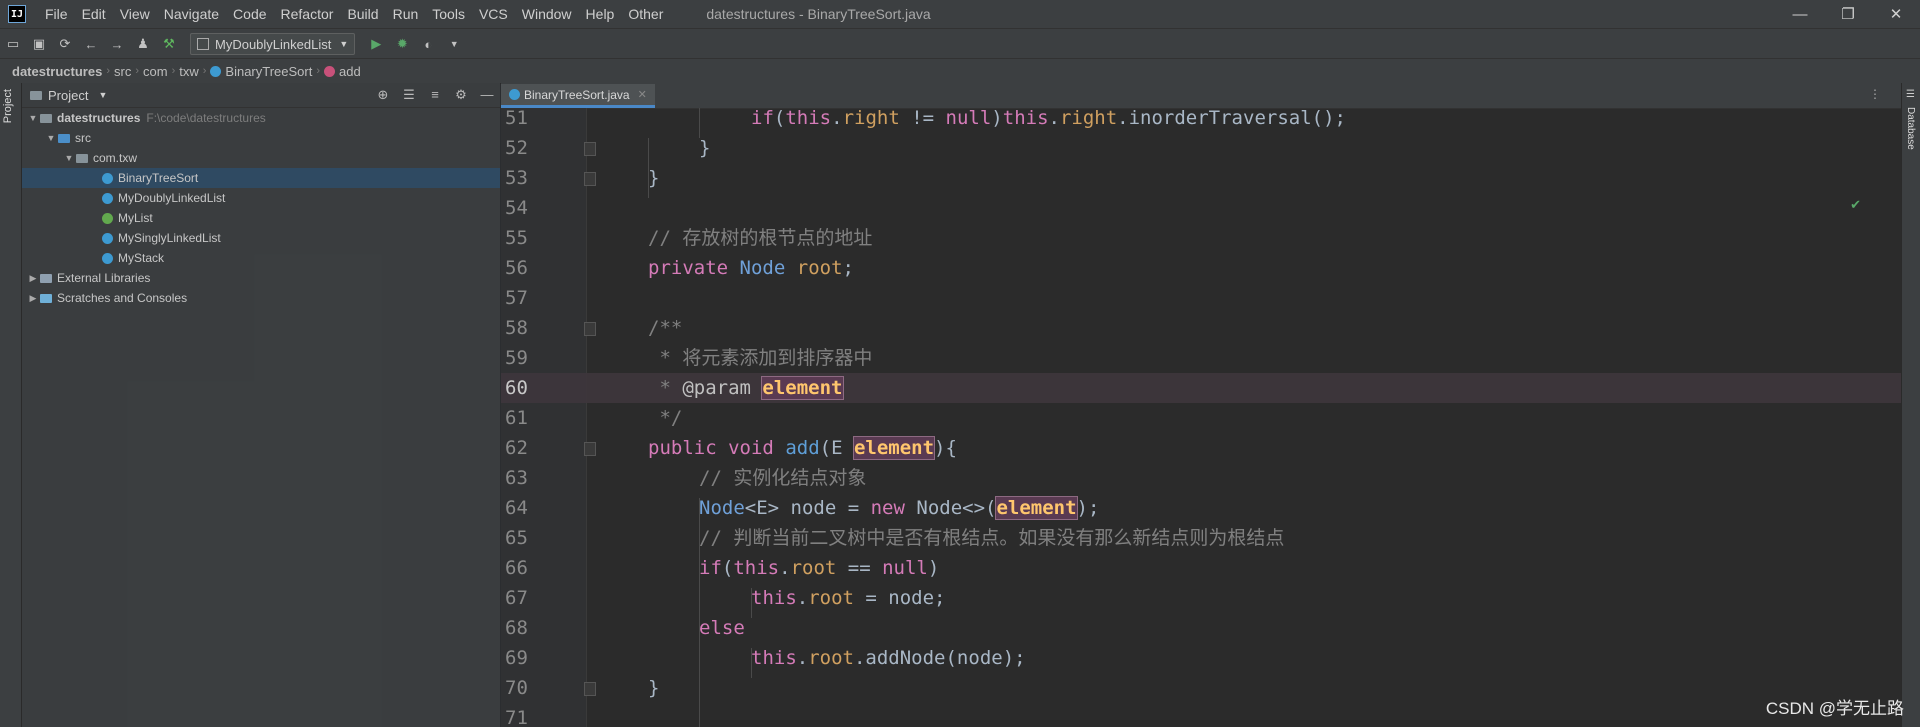 The image size is (1920, 727). I want to click on breadcrumb-class-label: BinaryTreeSort, so click(269, 71).